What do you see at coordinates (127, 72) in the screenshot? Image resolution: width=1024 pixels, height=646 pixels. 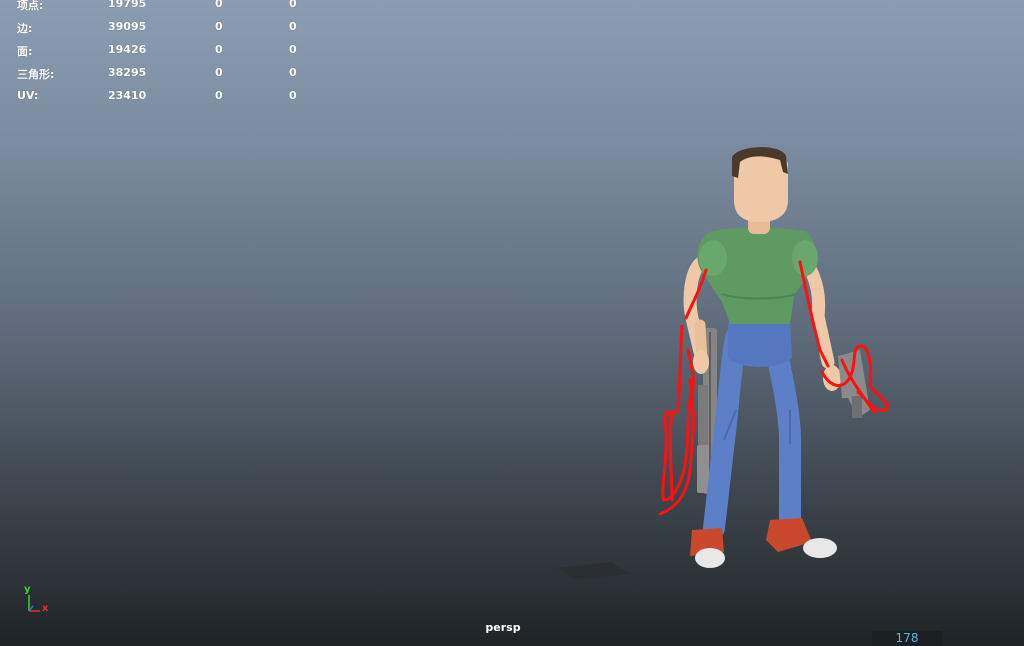 I see `hud-value: 38295` at bounding box center [127, 72].